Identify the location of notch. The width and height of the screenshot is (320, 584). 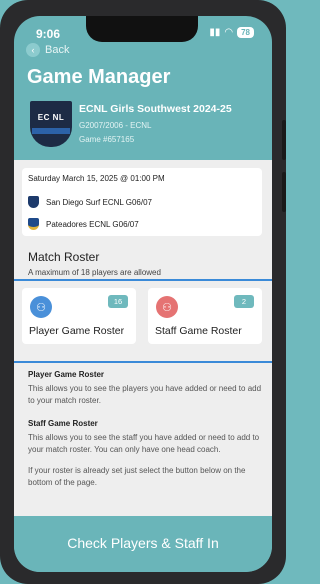
(142, 29).